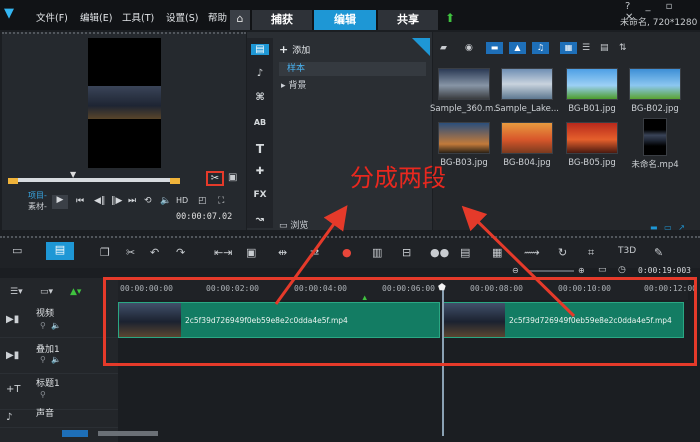  I want to click on arrow-to-clip, so click(518, 261).